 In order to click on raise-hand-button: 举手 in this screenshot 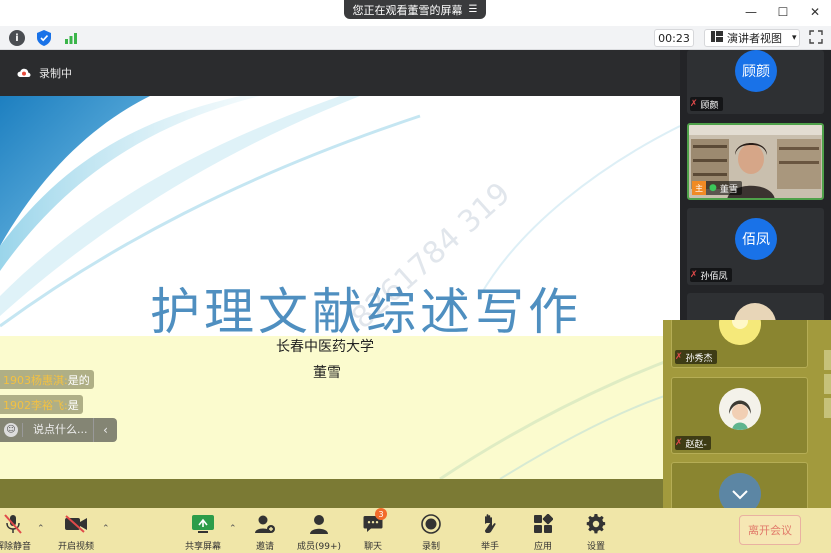, I will do `click(490, 532)`.